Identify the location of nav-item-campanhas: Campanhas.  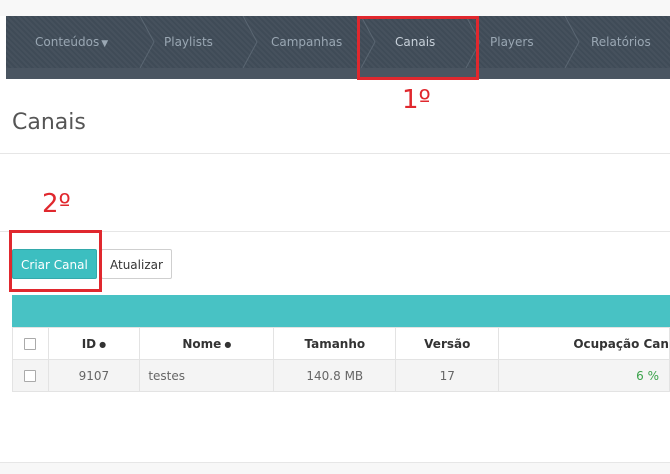
(306, 42).